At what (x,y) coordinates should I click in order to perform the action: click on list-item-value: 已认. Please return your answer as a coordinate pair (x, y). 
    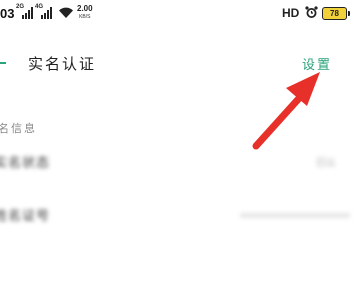
    Looking at the image, I should click on (326, 163).